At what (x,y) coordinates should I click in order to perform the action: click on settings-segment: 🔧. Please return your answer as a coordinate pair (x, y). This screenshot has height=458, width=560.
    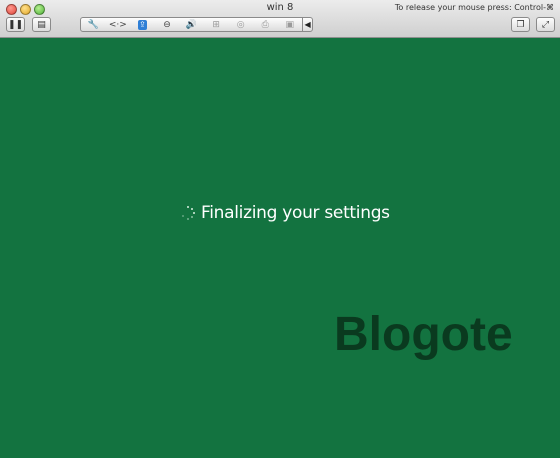
    Looking at the image, I should click on (93, 24).